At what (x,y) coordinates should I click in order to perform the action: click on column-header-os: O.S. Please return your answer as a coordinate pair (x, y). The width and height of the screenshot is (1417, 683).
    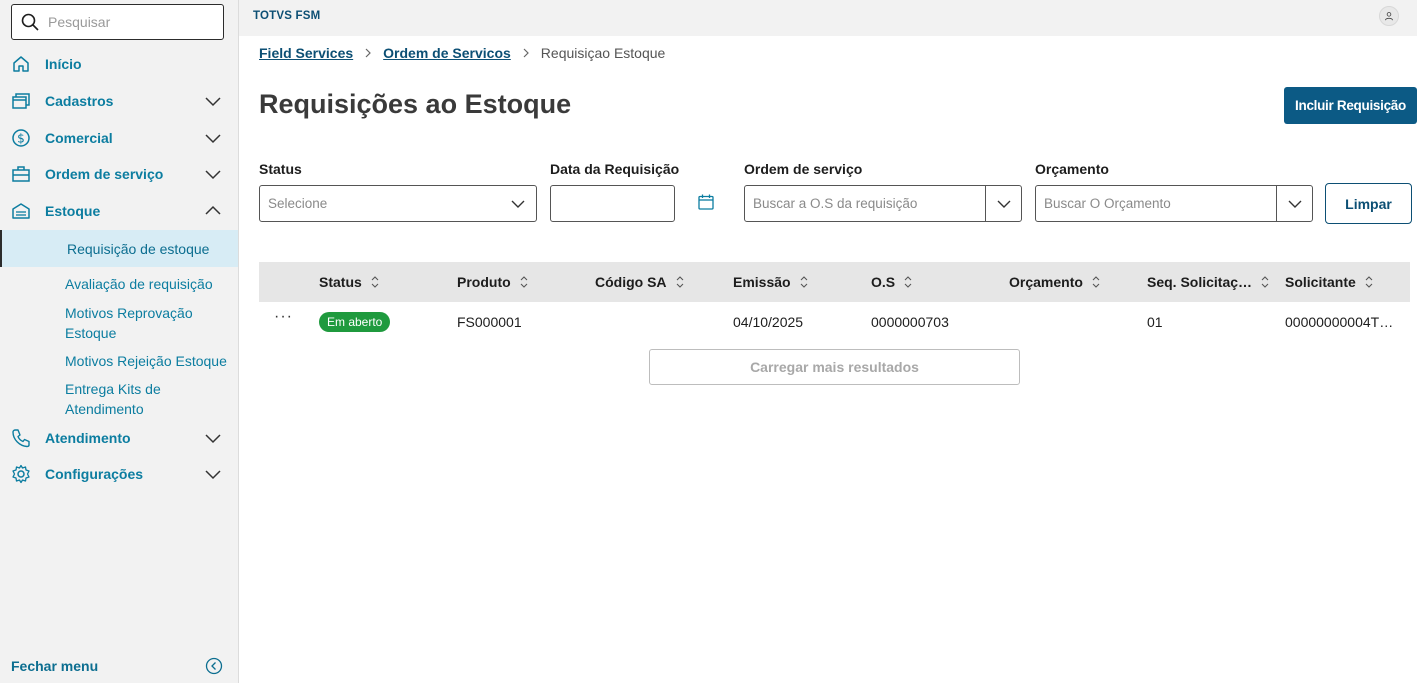
    Looking at the image, I should click on (892, 282).